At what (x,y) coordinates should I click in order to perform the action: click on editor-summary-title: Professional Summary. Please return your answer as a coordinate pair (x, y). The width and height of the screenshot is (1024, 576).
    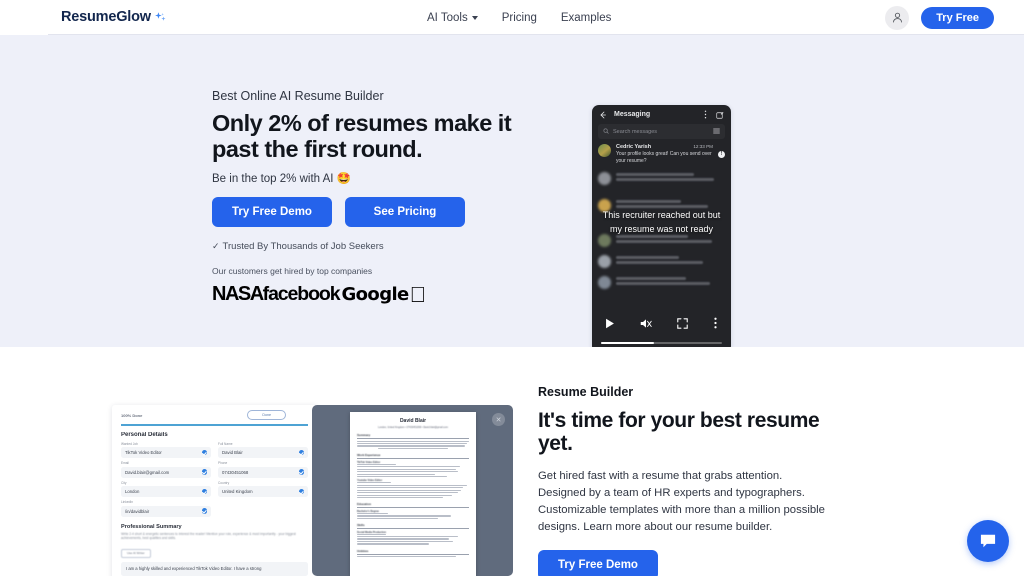
    Looking at the image, I should click on (151, 526).